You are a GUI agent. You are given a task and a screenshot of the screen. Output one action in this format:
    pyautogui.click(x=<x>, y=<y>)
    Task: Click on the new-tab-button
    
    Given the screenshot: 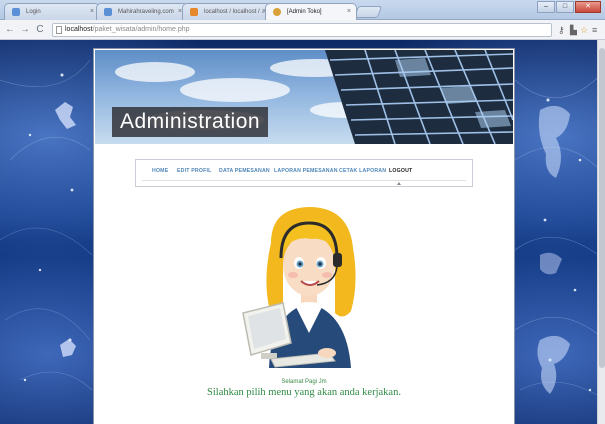 What is the action you would take?
    pyautogui.click(x=368, y=12)
    